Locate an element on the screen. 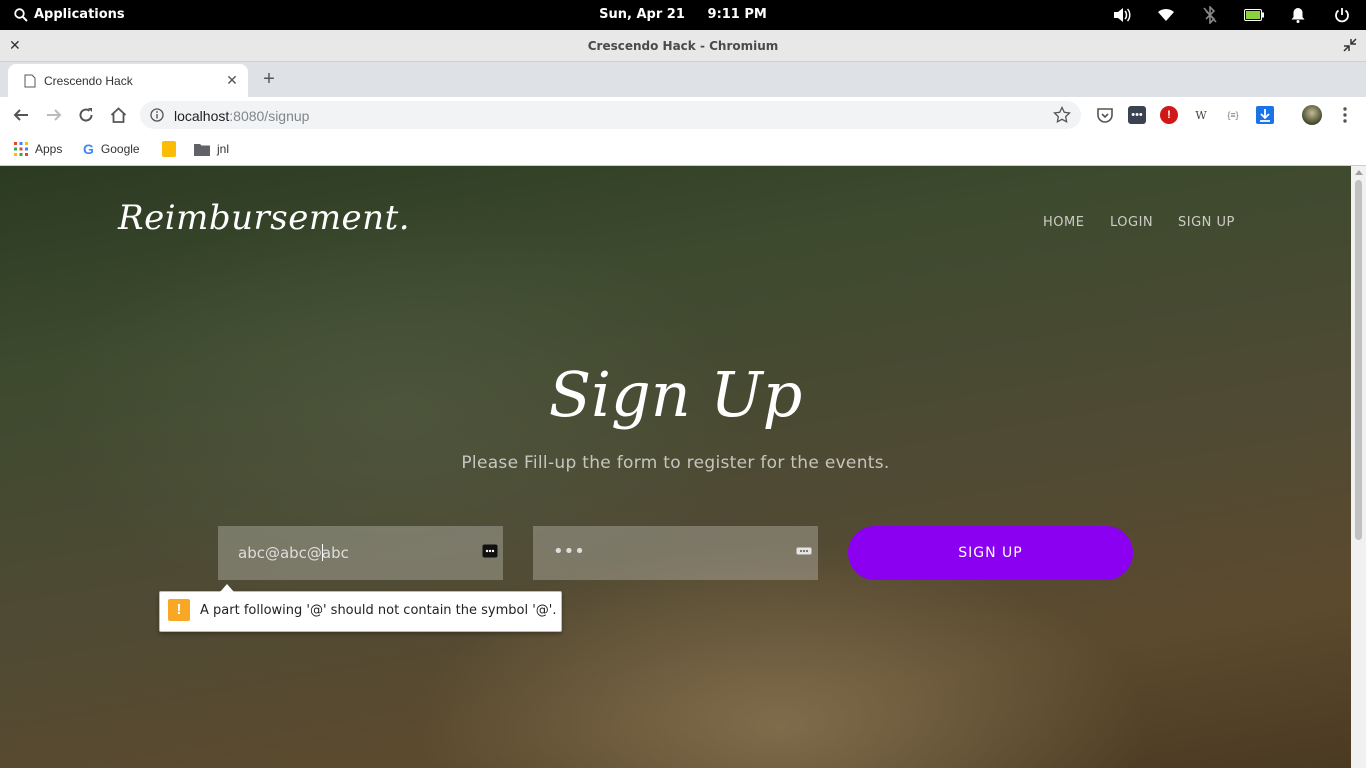  password-field: ••• is located at coordinates (675, 553).